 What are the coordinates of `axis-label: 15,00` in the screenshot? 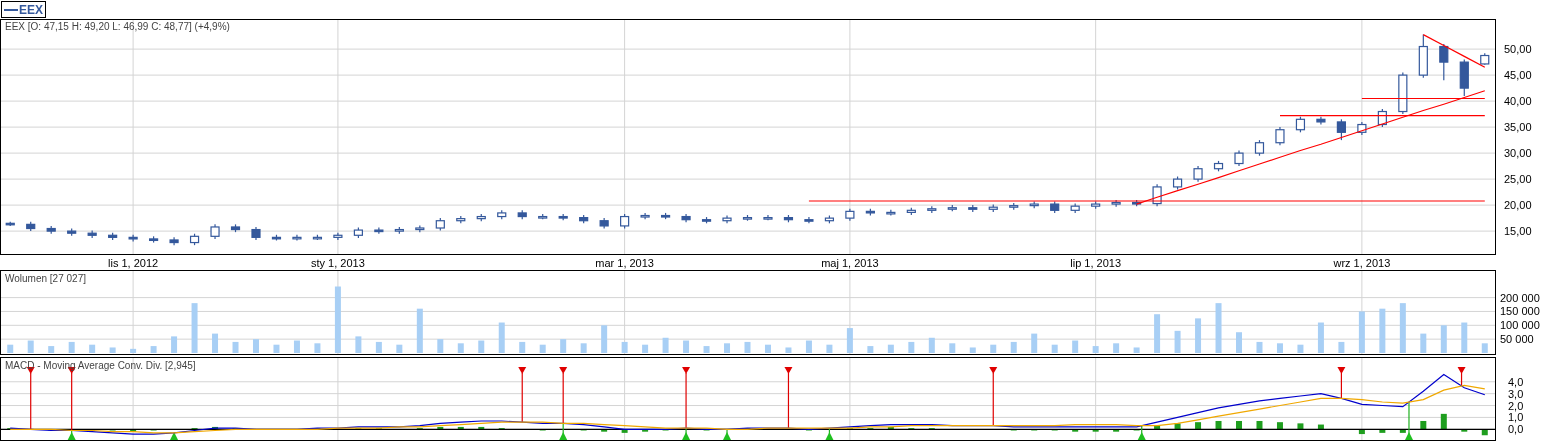 It's located at (1518, 231).